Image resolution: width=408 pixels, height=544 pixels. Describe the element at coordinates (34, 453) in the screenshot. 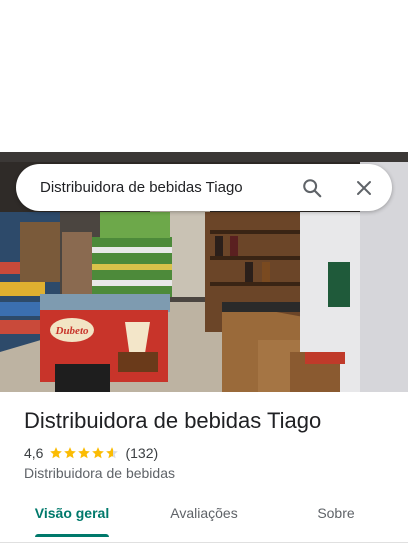

I see `rating-value: 4,6` at that location.